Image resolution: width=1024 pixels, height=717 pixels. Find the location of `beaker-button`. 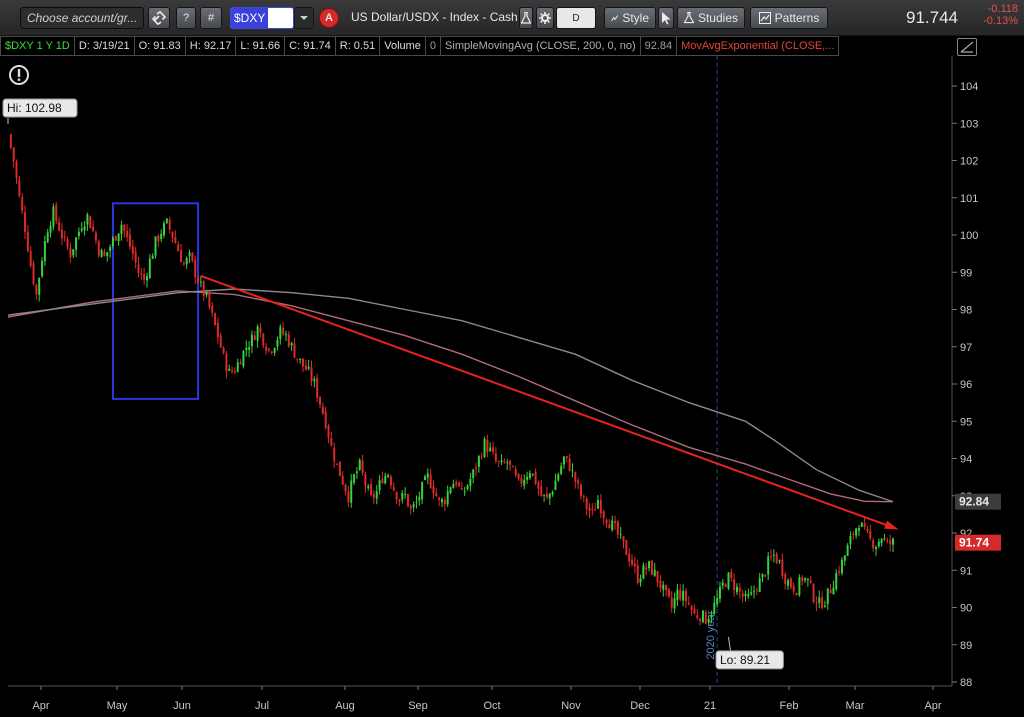

beaker-button is located at coordinates (526, 18).